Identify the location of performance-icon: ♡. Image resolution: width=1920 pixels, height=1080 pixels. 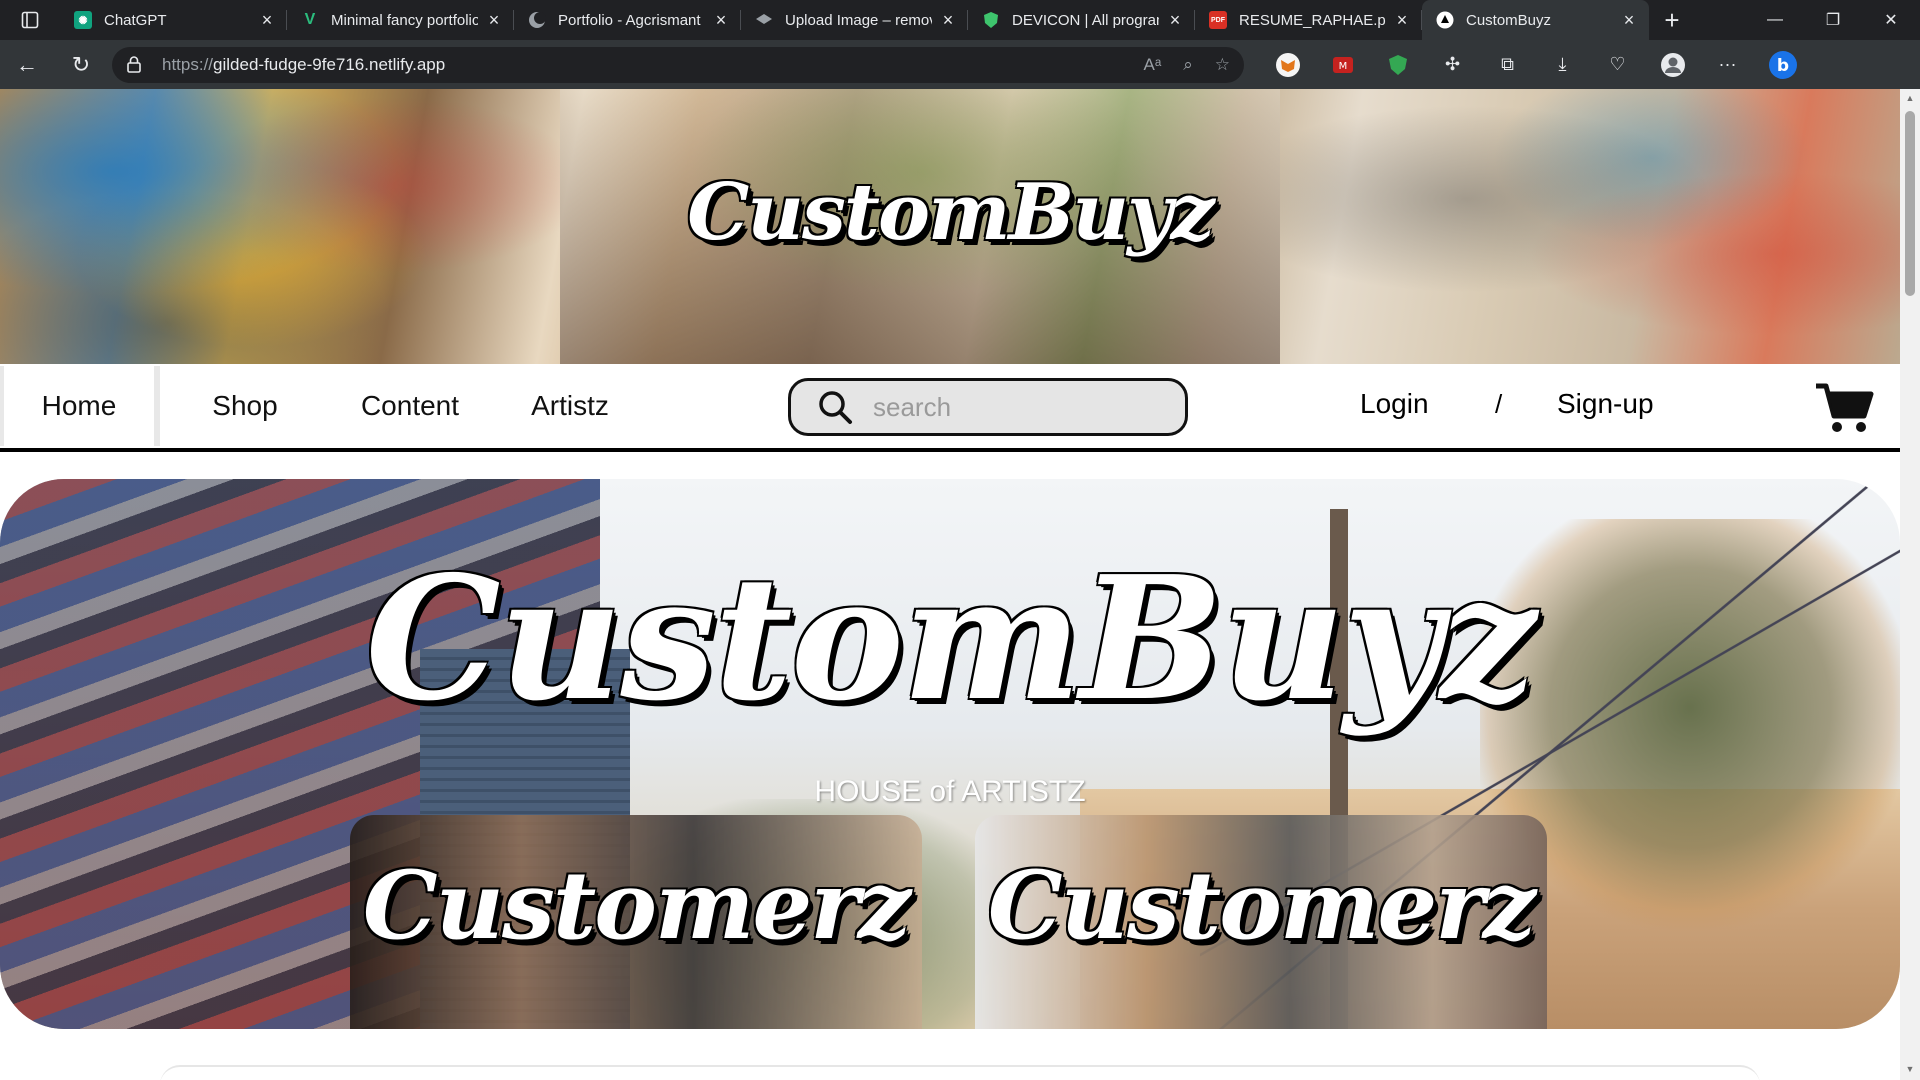
(1617, 65).